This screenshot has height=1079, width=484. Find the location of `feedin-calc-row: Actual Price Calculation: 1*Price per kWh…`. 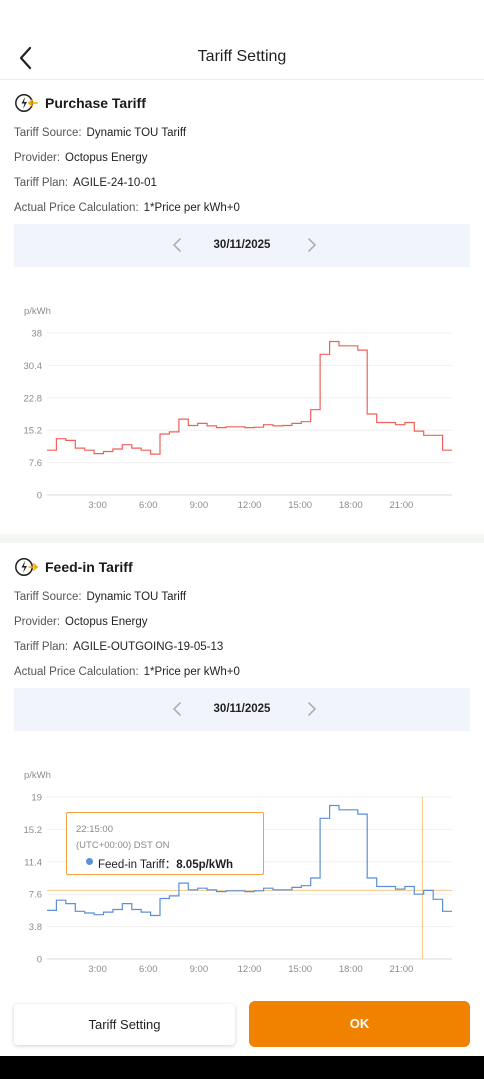

feedin-calc-row: Actual Price Calculation: 1*Price per kWh… is located at coordinates (127, 672).